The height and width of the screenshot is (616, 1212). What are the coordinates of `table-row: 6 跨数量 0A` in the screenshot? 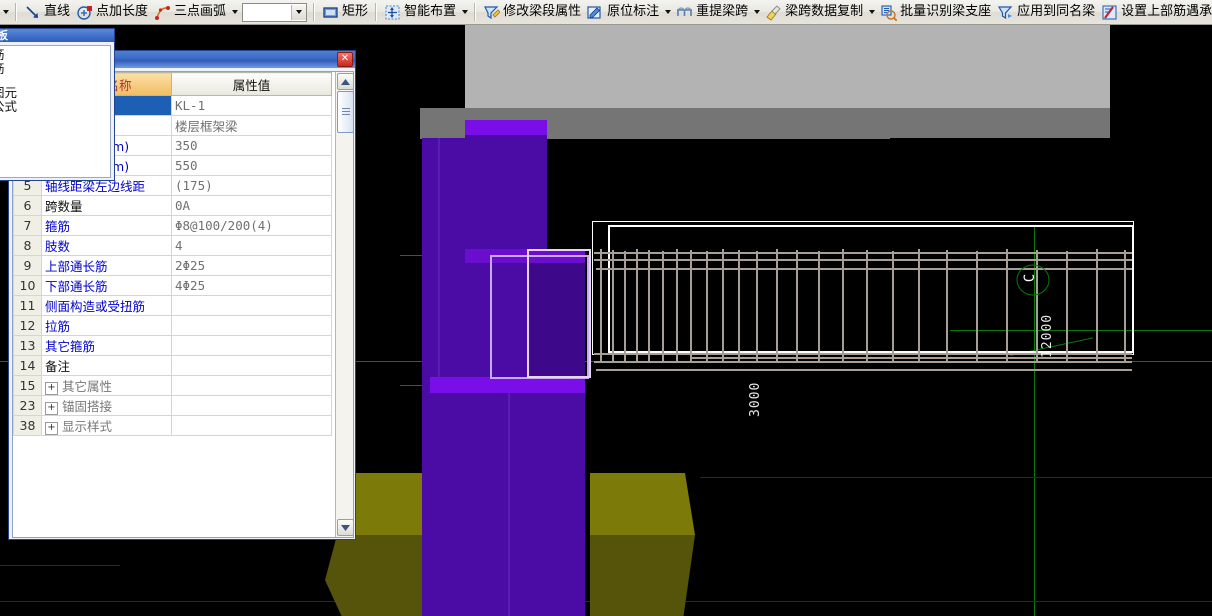 It's located at (172, 205).